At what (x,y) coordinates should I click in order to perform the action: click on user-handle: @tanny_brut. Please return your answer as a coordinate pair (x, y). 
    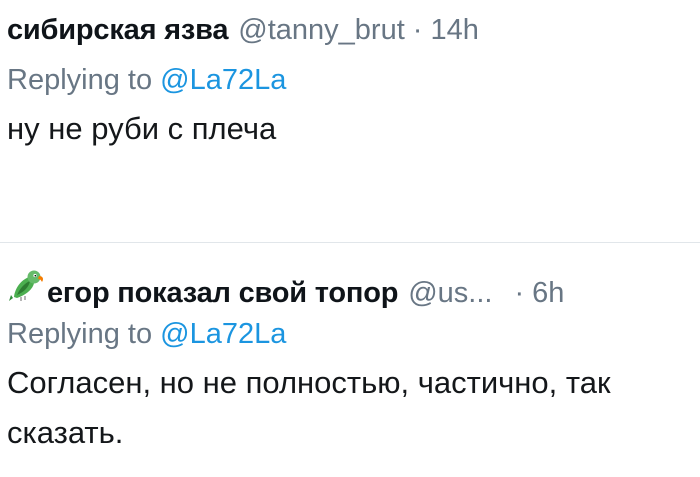
    Looking at the image, I should click on (321, 30).